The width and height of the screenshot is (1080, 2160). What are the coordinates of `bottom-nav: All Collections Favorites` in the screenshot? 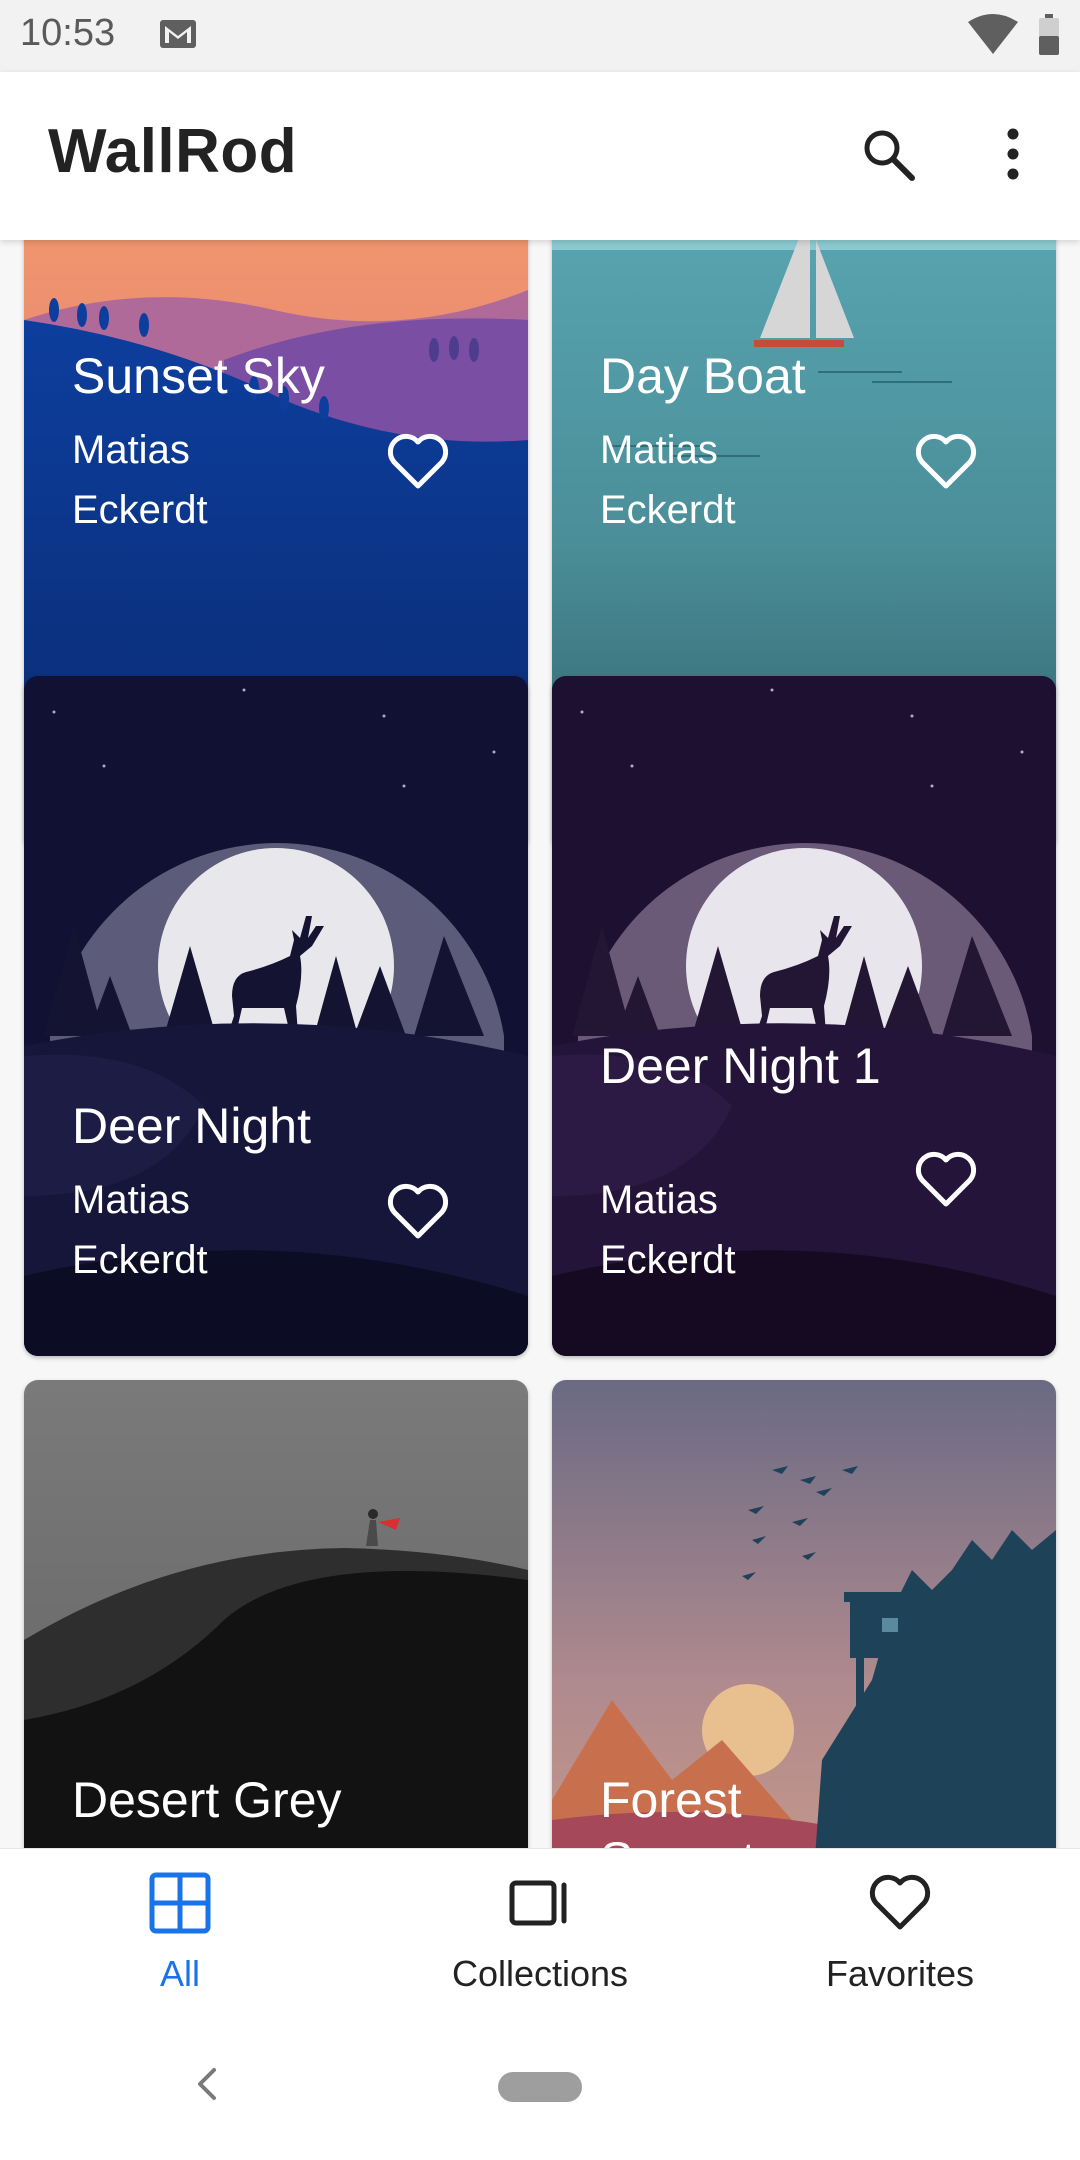 It's located at (540, 1932).